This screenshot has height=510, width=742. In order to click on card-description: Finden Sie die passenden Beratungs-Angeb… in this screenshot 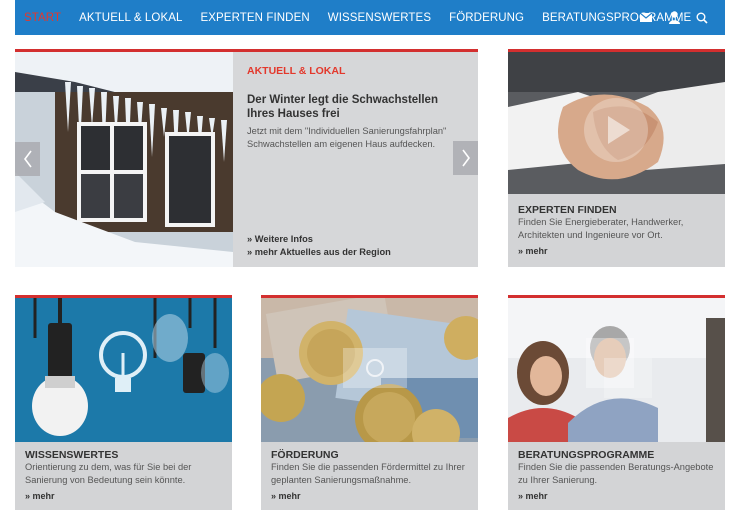, I will do `click(616, 473)`.